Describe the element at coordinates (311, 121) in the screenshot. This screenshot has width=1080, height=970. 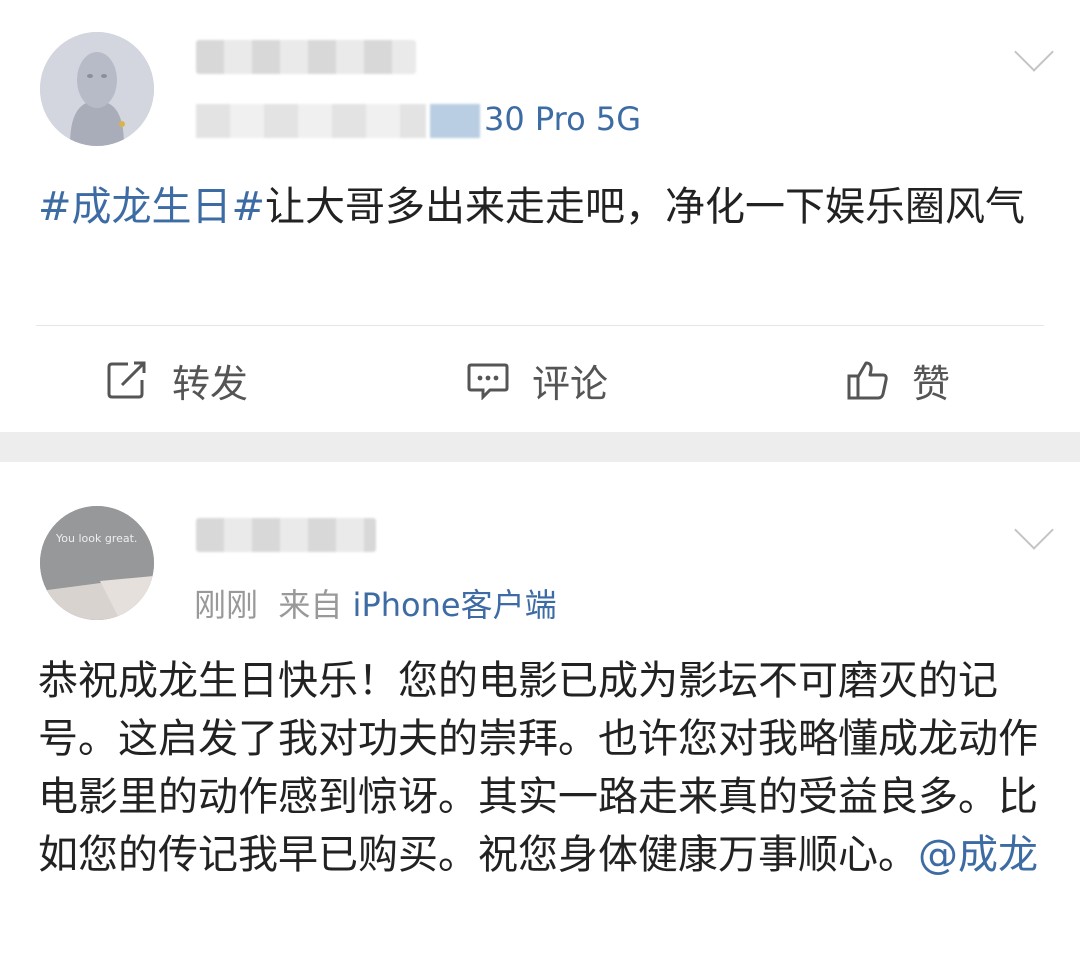
I see `meta-blurred` at that location.